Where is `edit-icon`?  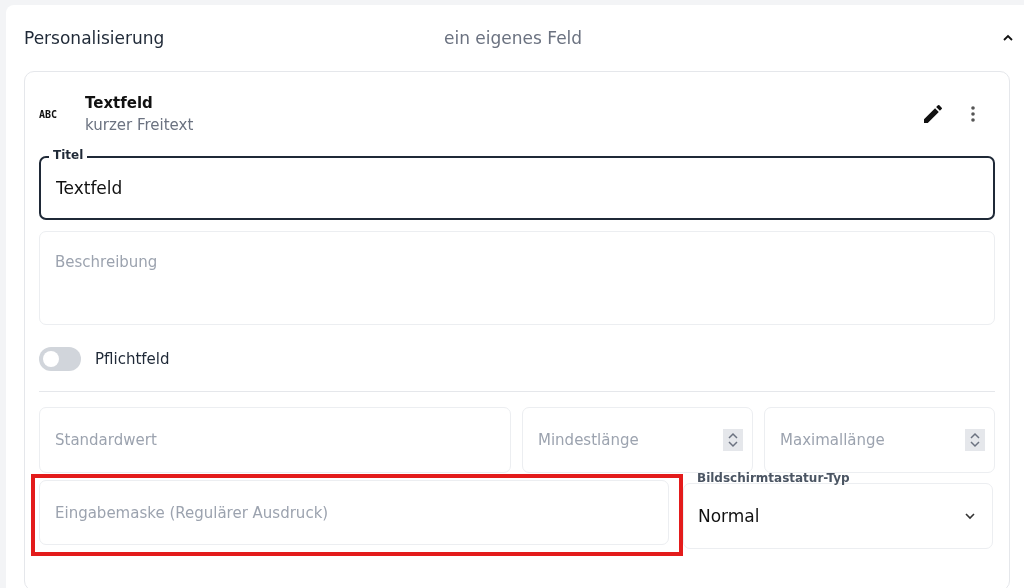
edit-icon is located at coordinates (933, 114).